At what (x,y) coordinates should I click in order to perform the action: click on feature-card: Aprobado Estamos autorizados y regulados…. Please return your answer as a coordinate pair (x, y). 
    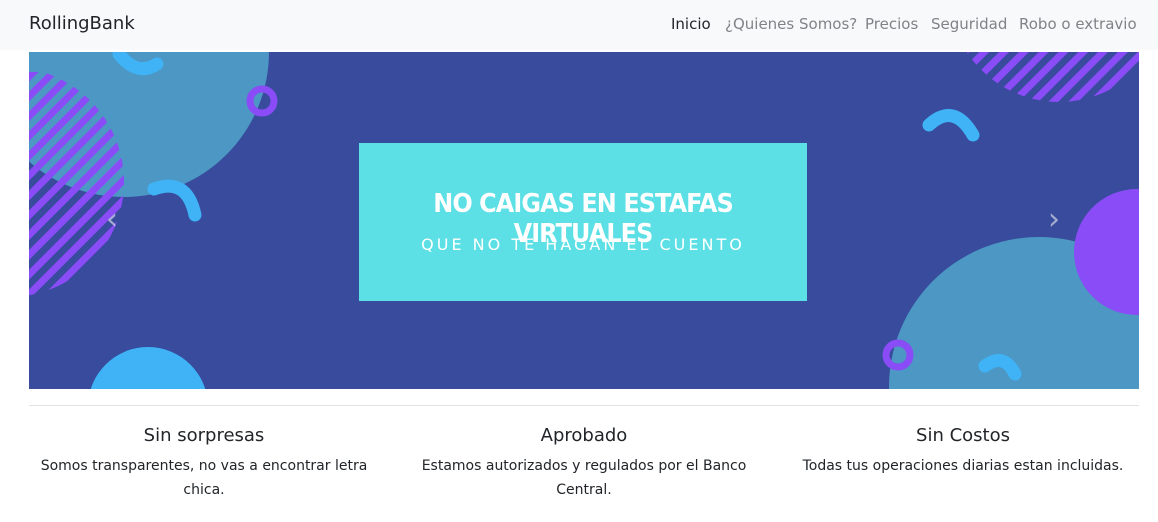
    Looking at the image, I should click on (584, 462).